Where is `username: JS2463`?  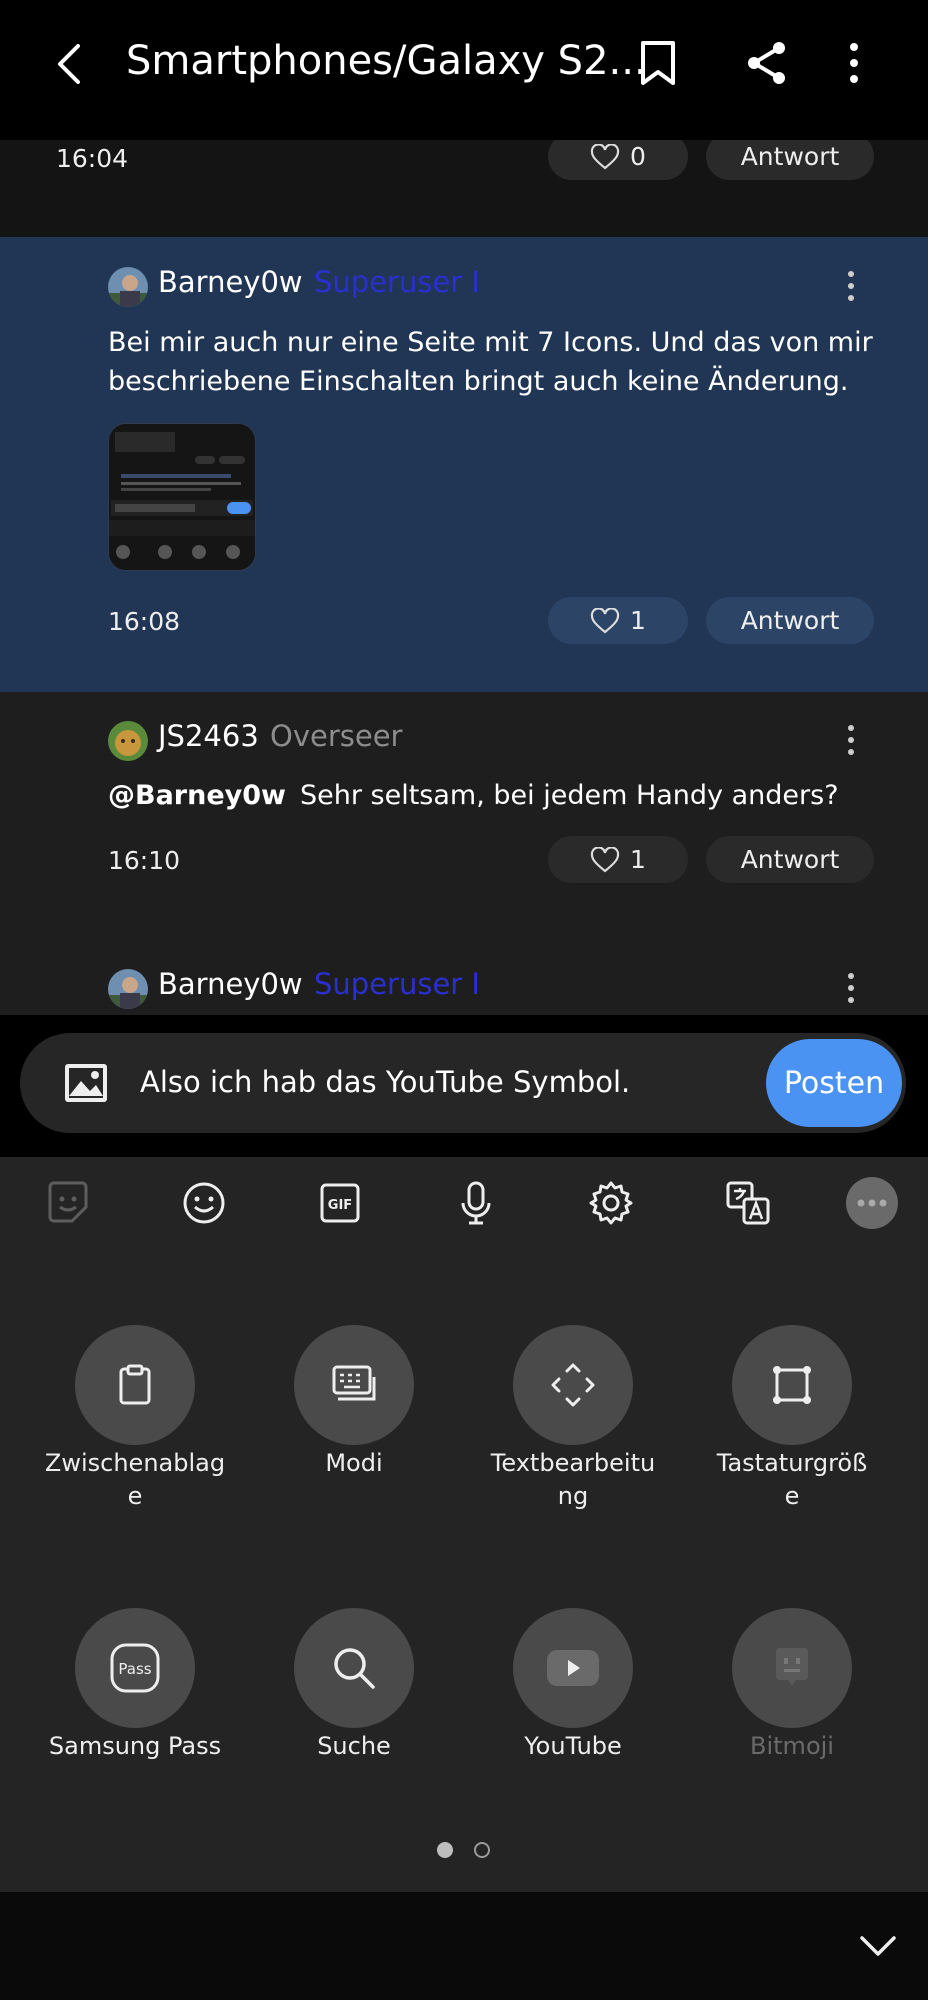
username: JS2463 is located at coordinates (208, 736).